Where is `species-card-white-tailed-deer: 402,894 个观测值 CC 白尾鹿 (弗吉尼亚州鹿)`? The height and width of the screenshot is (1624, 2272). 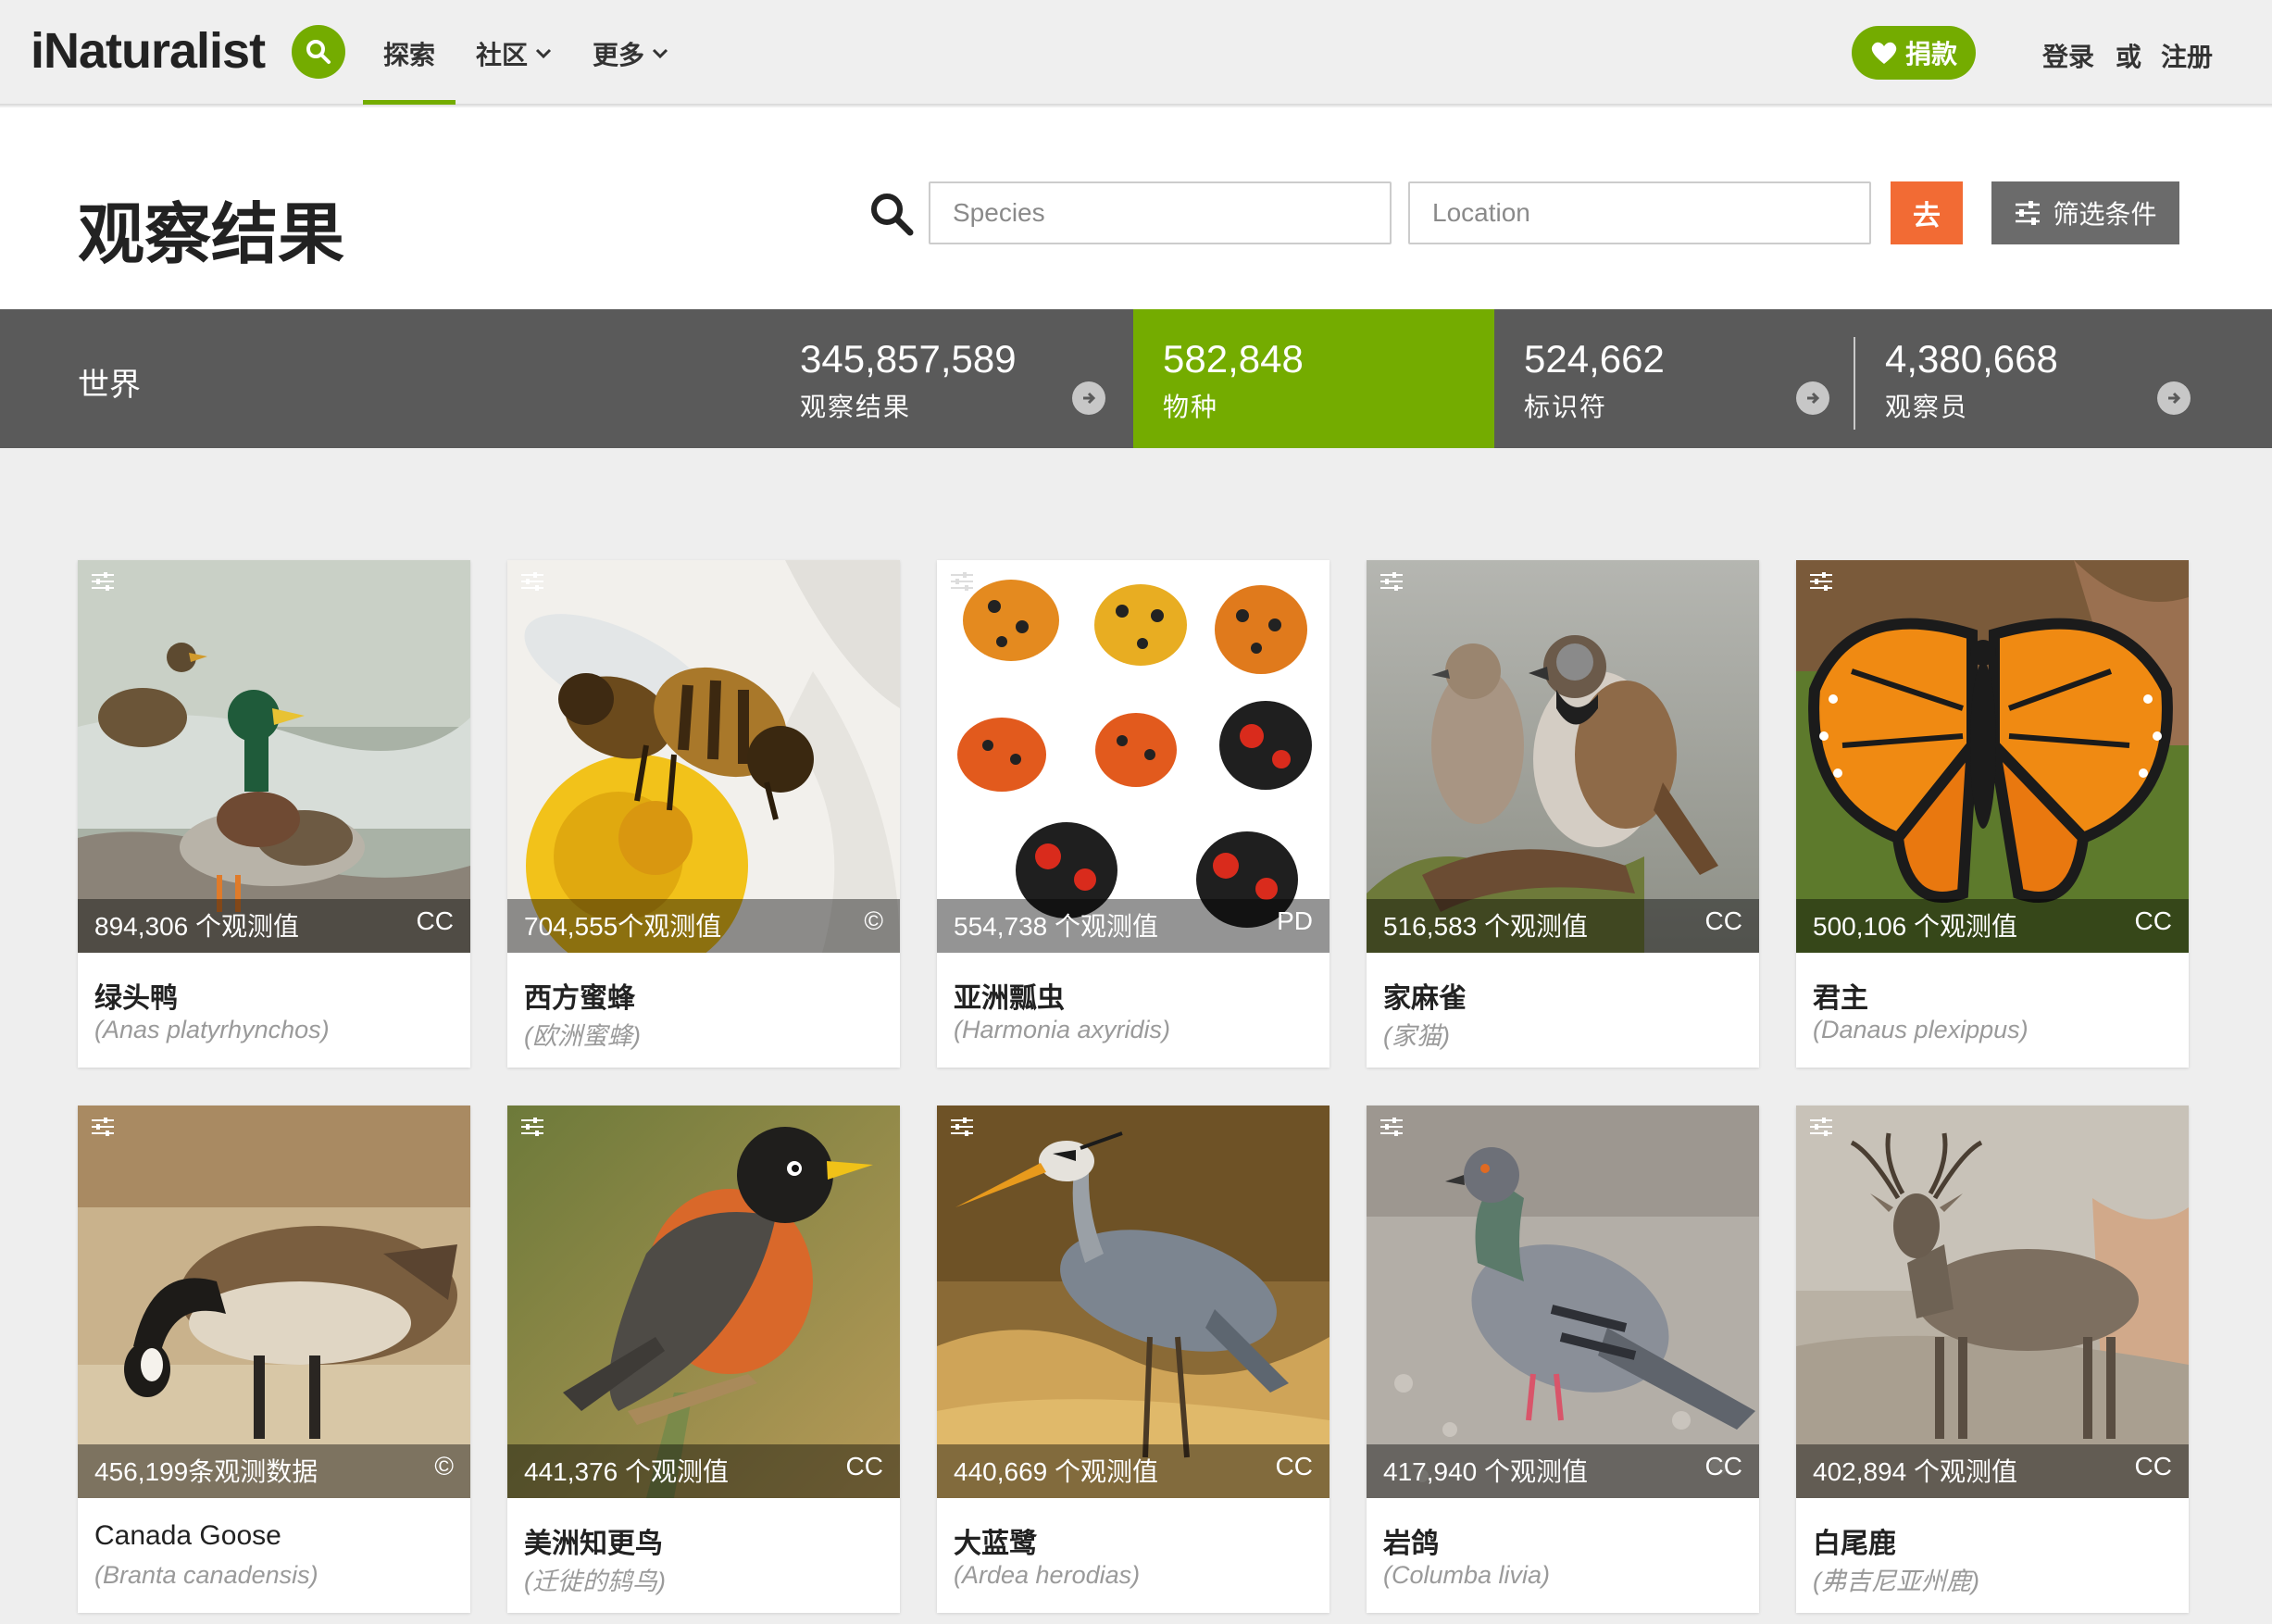
species-card-white-tailed-deer: 402,894 个观测值 CC 白尾鹿 (弗吉尼亚州鹿) is located at coordinates (1992, 1359).